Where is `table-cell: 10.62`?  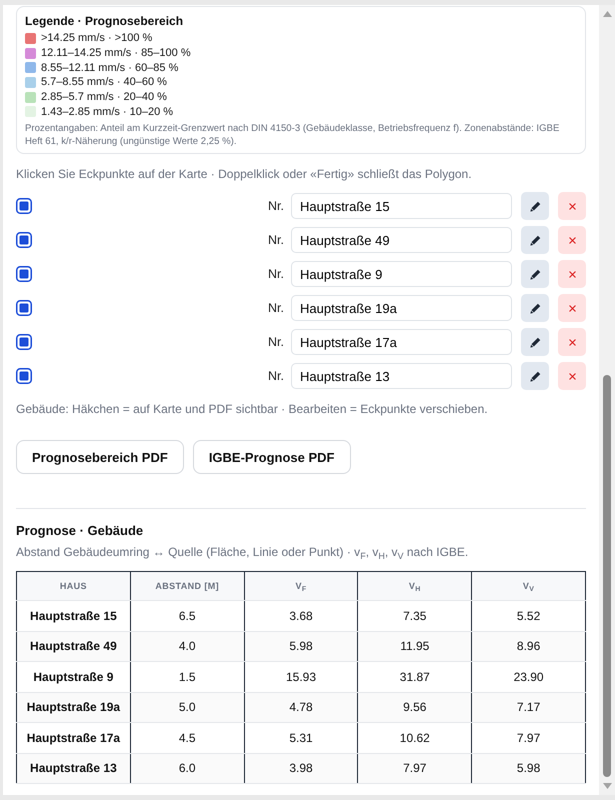
table-cell: 10.62 is located at coordinates (415, 738).